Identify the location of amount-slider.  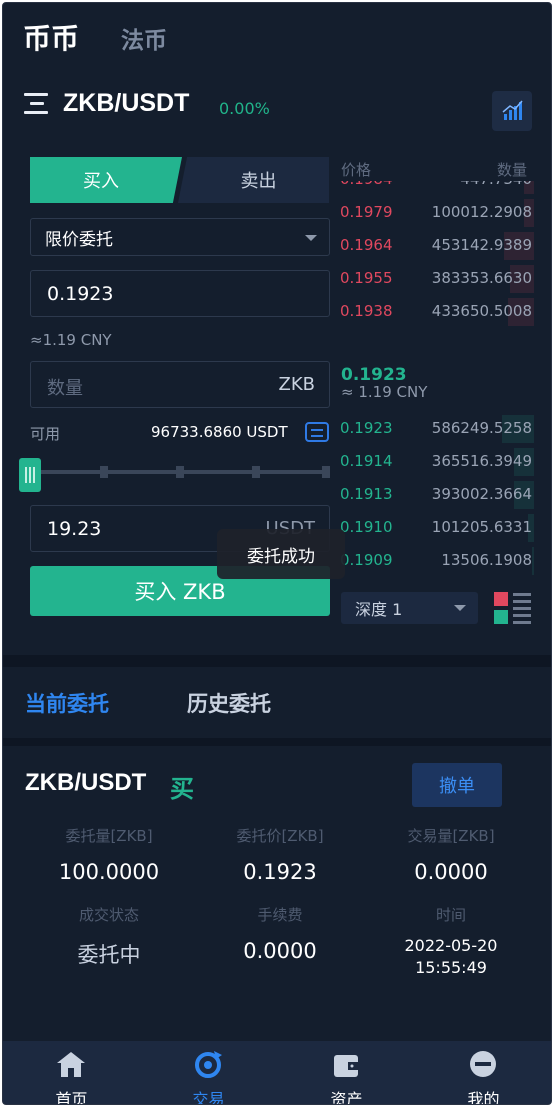
(180, 472).